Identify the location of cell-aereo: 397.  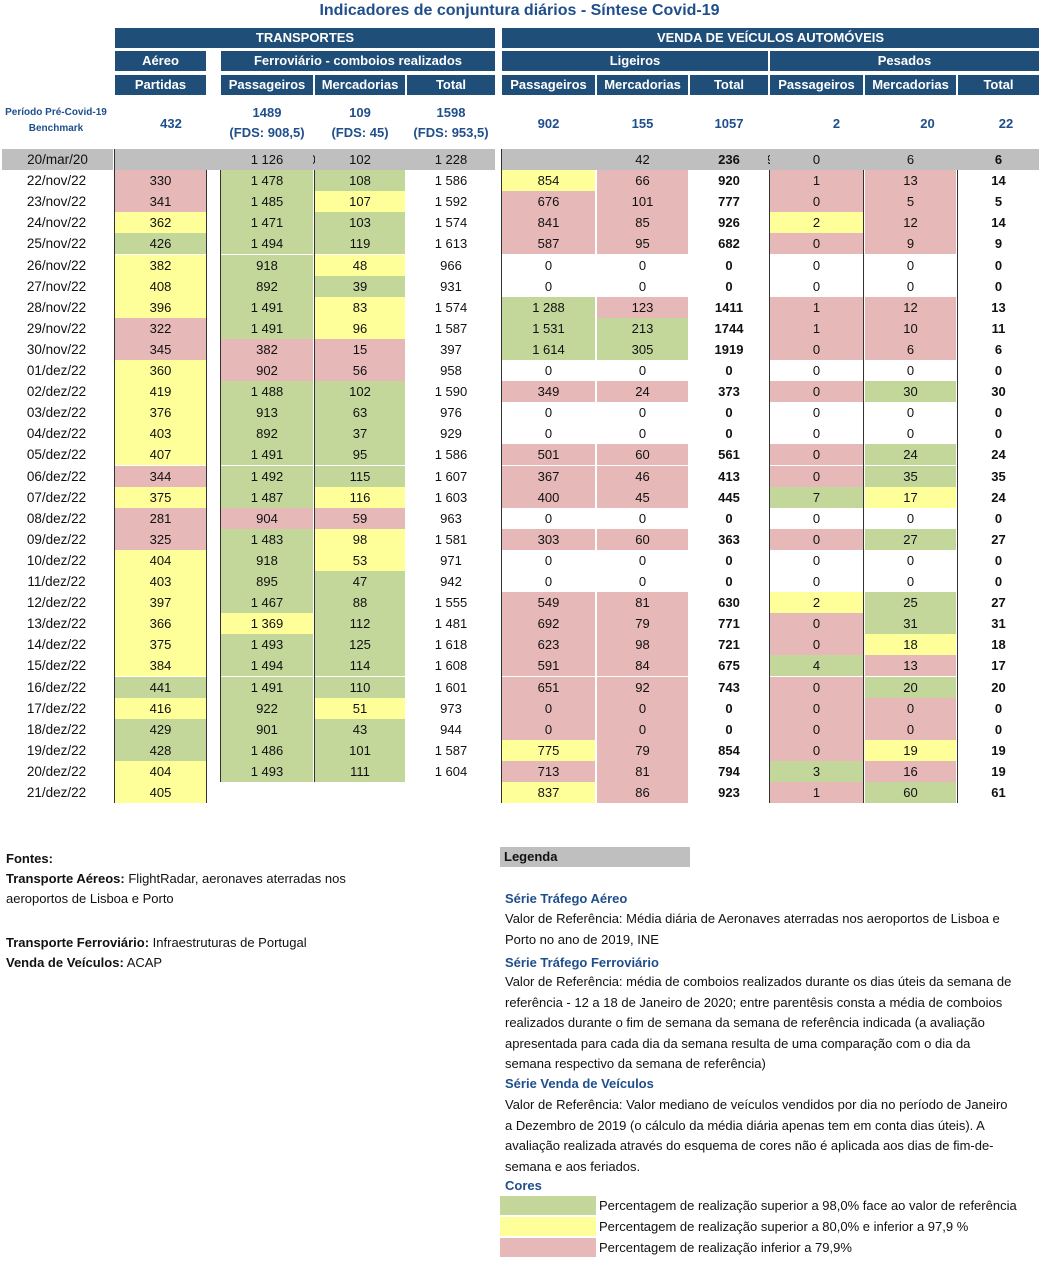
(160, 603).